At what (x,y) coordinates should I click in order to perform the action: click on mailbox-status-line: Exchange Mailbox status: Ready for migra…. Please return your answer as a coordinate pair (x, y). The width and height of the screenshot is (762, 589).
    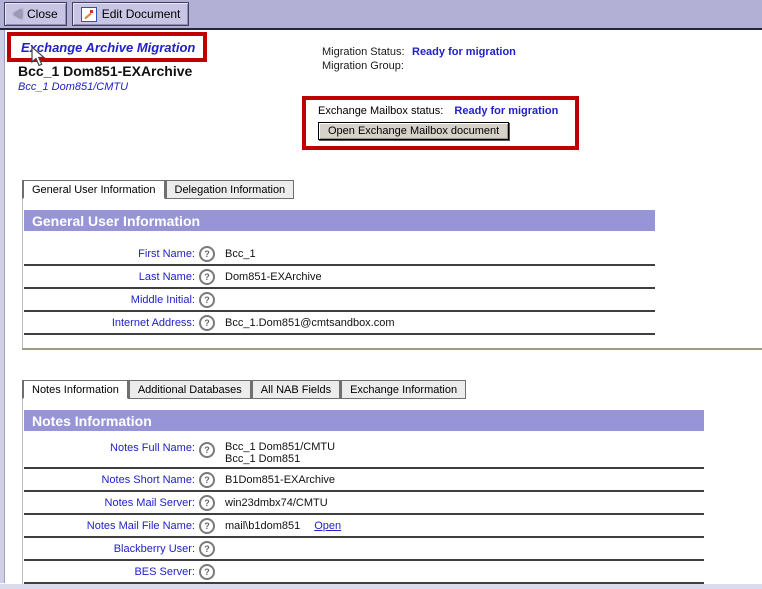
    Looking at the image, I should click on (446, 111).